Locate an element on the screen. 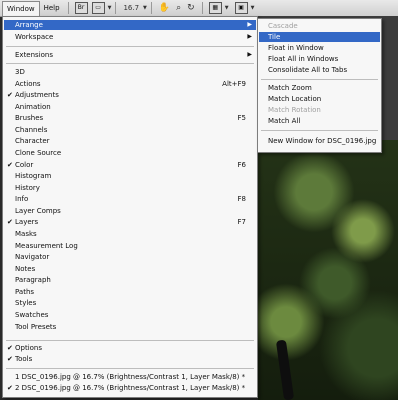  screen-mode-icon: ▣ is located at coordinates (241, 8).